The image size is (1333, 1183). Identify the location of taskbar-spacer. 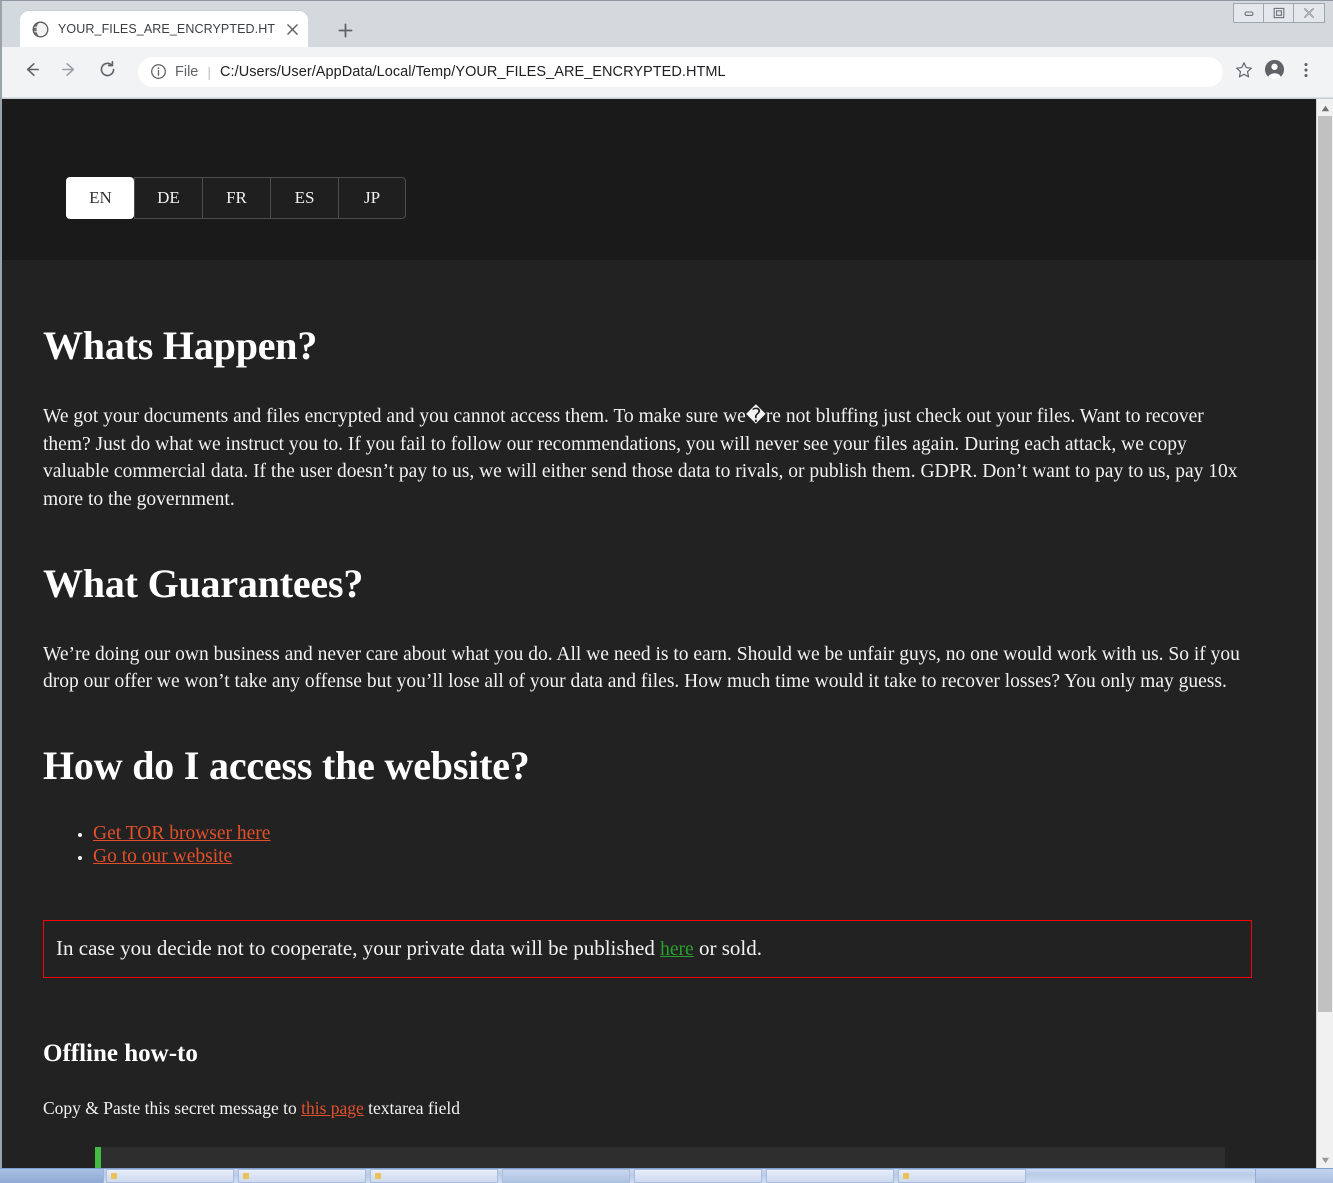
(1141, 1176).